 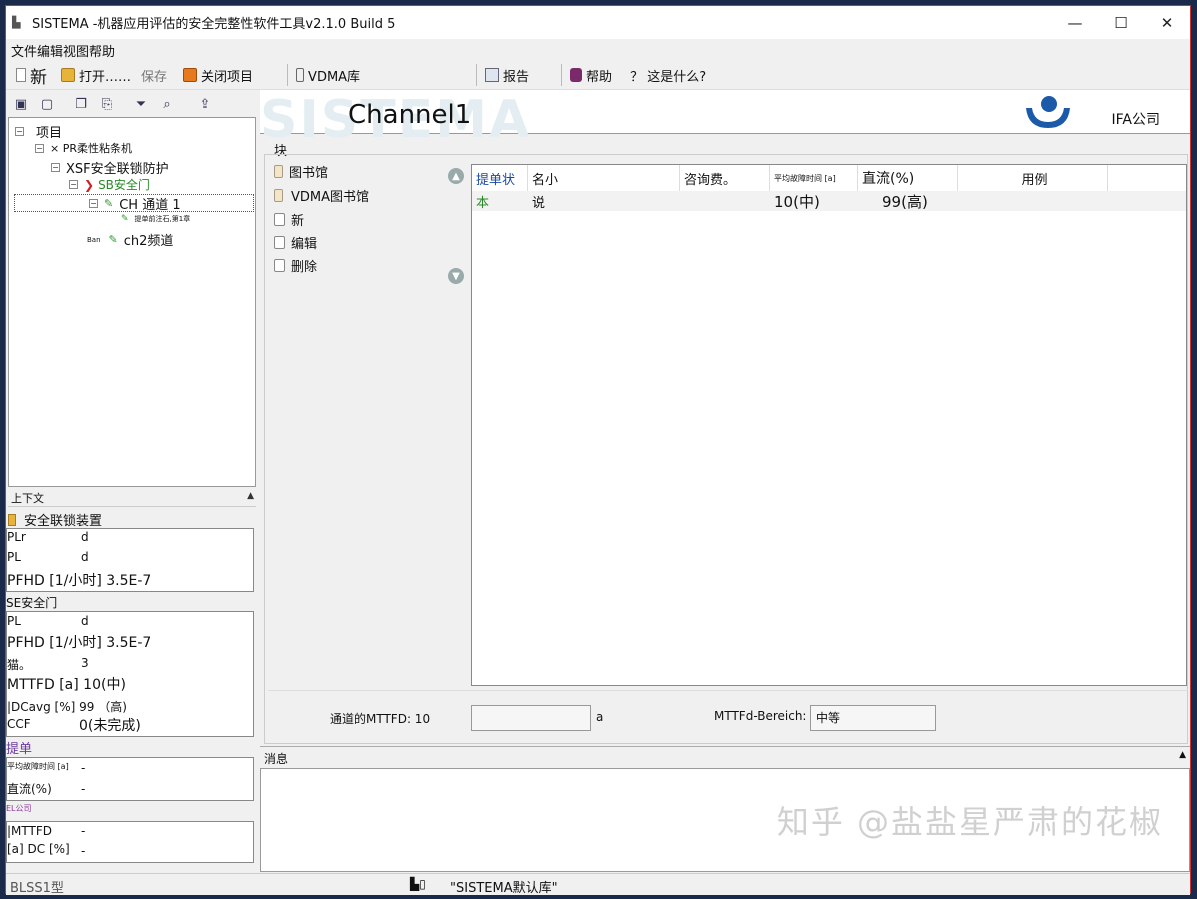 What do you see at coordinates (16, 537) in the screenshot?
I see `plr-label: PLr` at bounding box center [16, 537].